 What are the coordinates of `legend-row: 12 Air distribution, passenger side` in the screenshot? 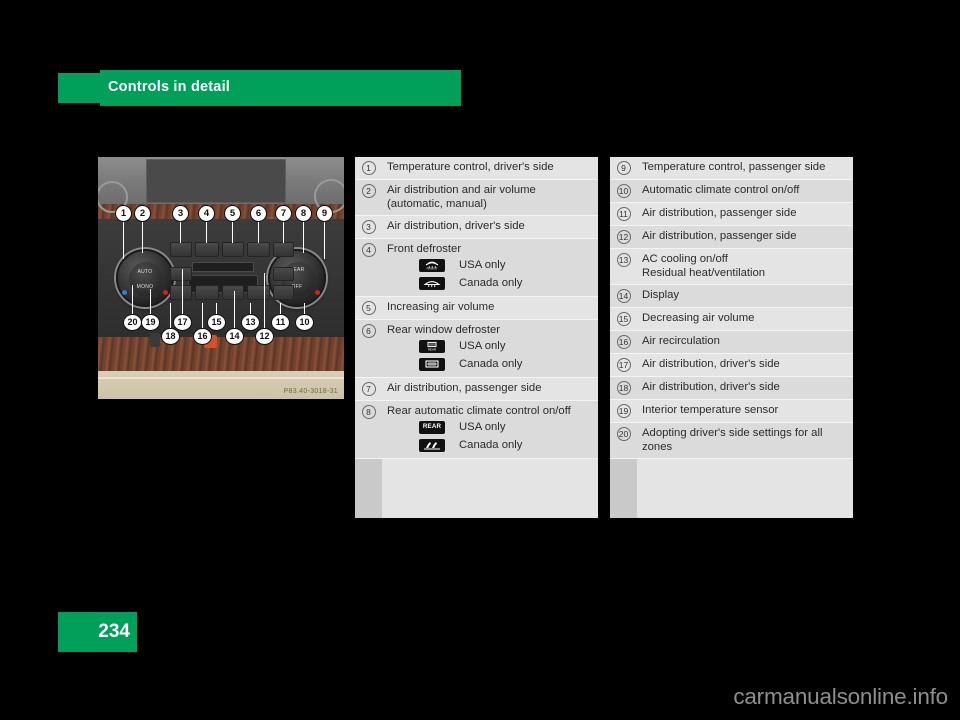 It's located at (731, 237).